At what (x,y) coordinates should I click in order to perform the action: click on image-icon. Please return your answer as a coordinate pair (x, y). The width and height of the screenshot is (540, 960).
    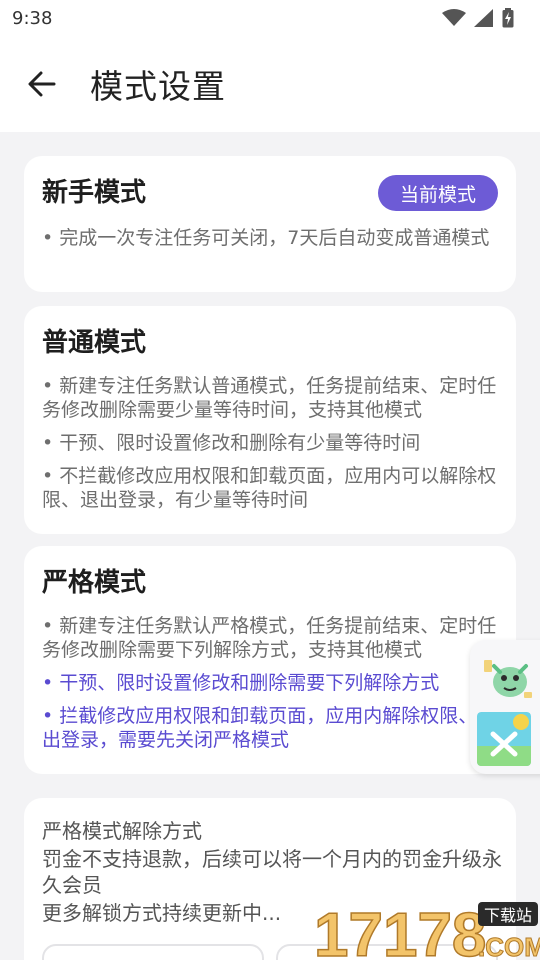
    Looking at the image, I should click on (504, 739).